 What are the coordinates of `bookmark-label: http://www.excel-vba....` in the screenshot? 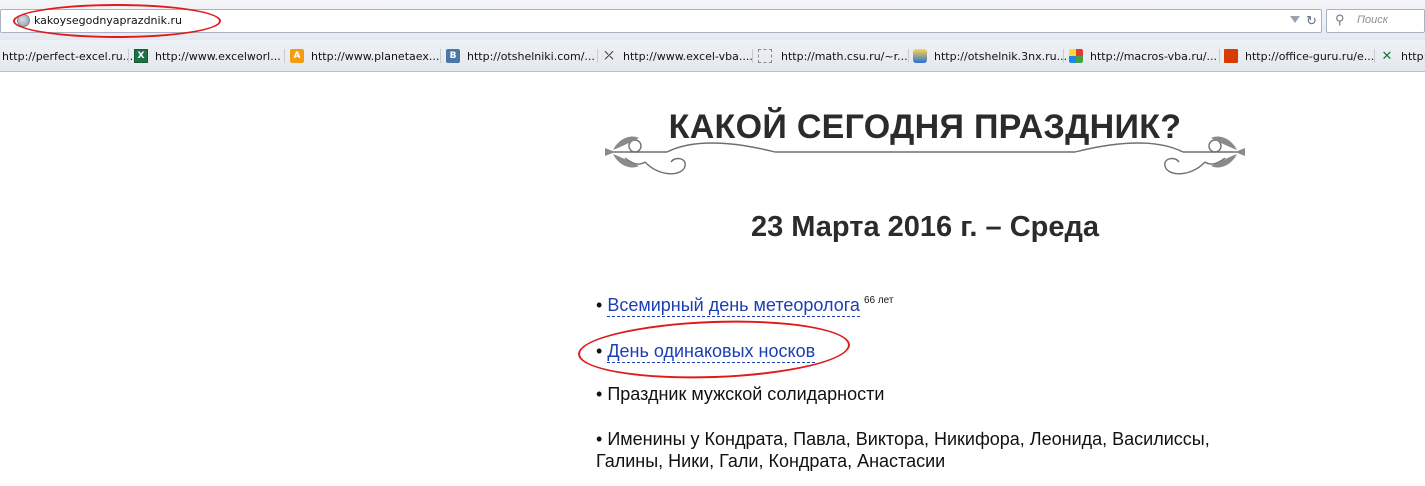 It's located at (688, 56).